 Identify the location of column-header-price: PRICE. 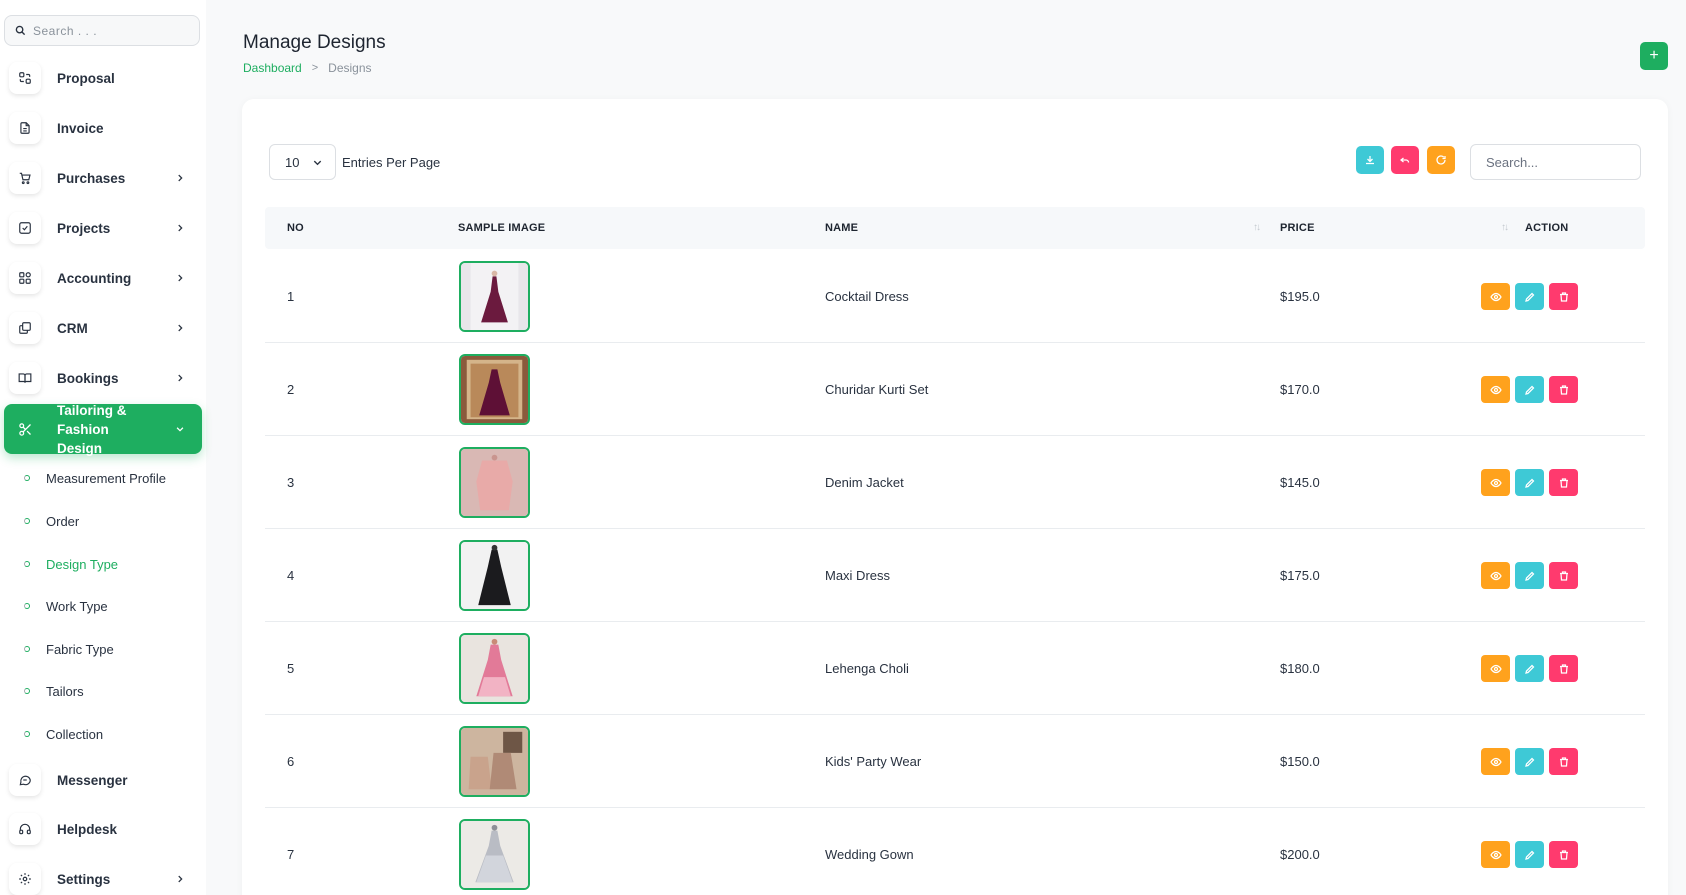
(1297, 228).